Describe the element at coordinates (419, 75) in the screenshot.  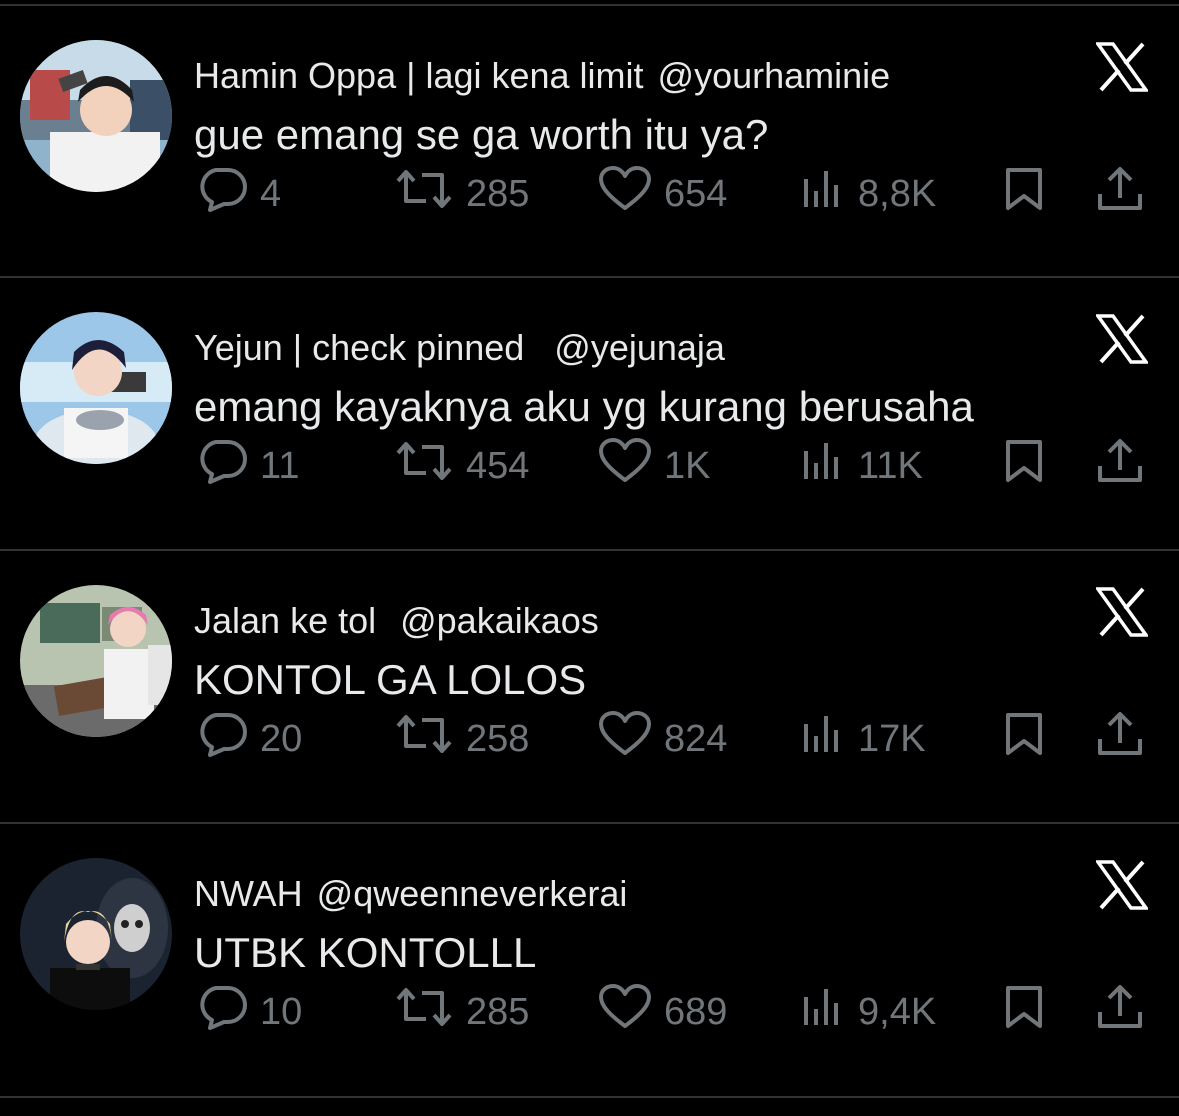
I see `display-name: Hamin Oppa | lagi kena limit` at that location.